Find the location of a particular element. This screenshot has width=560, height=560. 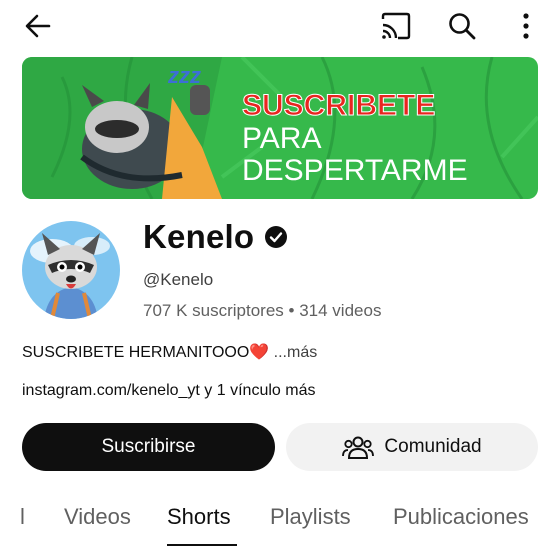

top-app-bar is located at coordinates (280, 26).